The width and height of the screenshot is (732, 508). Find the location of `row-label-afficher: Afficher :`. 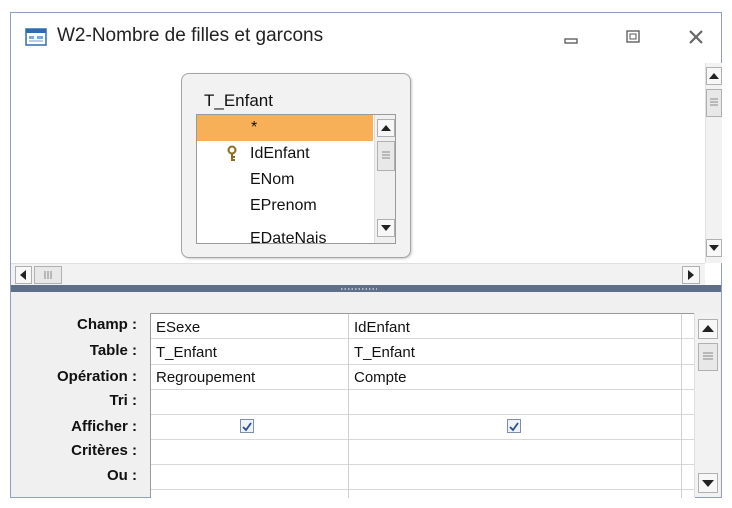

row-label-afficher: Afficher : is located at coordinates (104, 426).